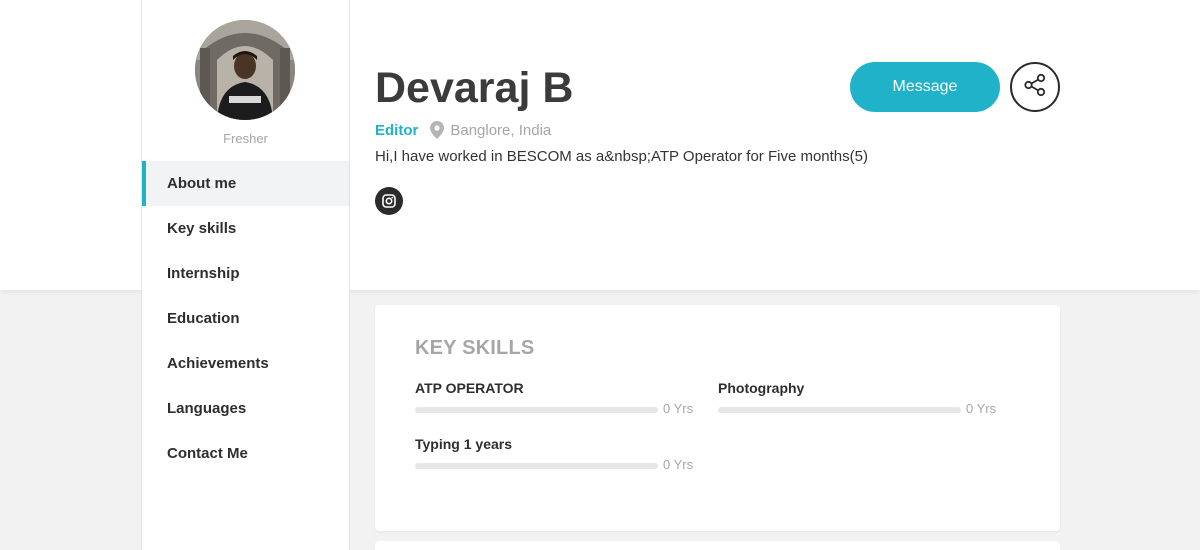 The height and width of the screenshot is (550, 1200). Describe the element at coordinates (925, 87) in the screenshot. I see `message-button: Message` at that location.